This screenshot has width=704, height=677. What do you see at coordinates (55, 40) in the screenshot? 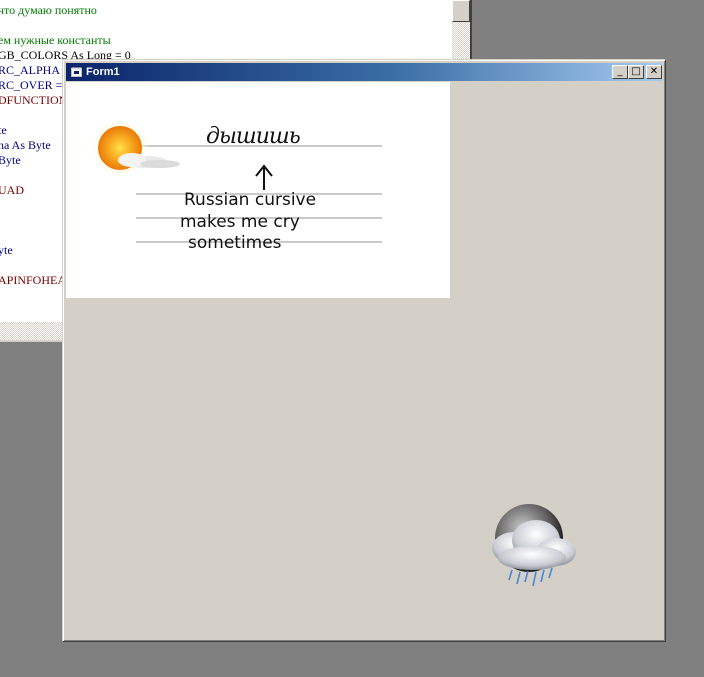
I see `code-line: ем нужные константы` at bounding box center [55, 40].